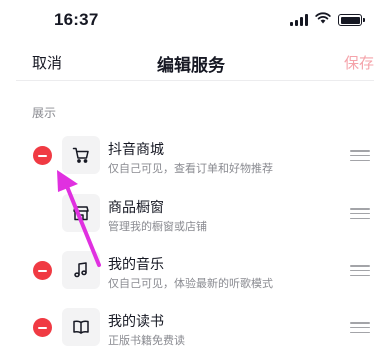 This screenshot has width=382, height=360. I want to click on service-description: 仅自己可见，查看订单和好物推荐, so click(190, 169).